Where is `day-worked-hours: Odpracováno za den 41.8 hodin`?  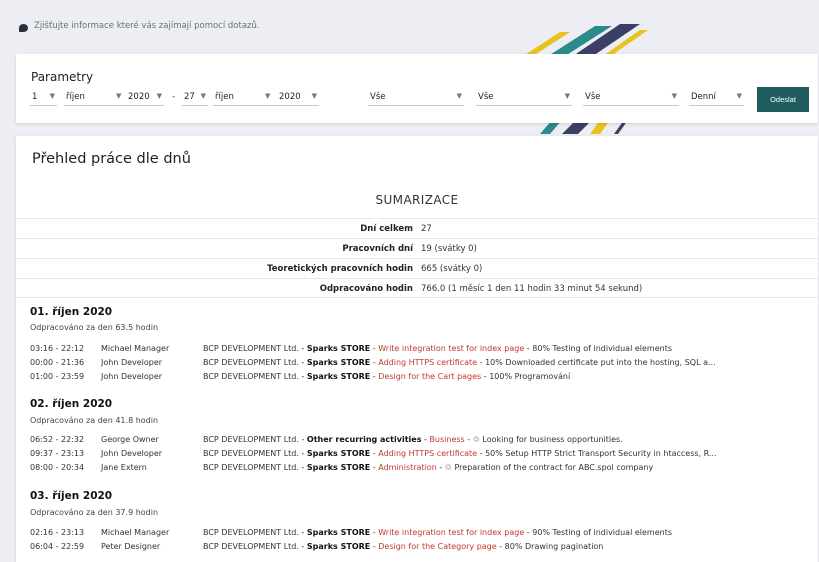 day-worked-hours: Odpracováno za den 41.8 hodin is located at coordinates (94, 420).